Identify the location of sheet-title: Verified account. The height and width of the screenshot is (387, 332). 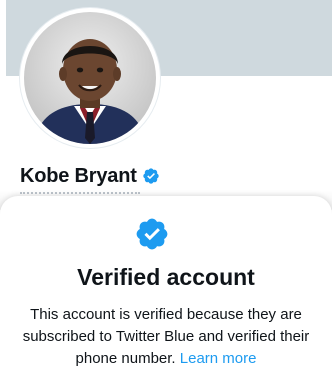
(166, 277).